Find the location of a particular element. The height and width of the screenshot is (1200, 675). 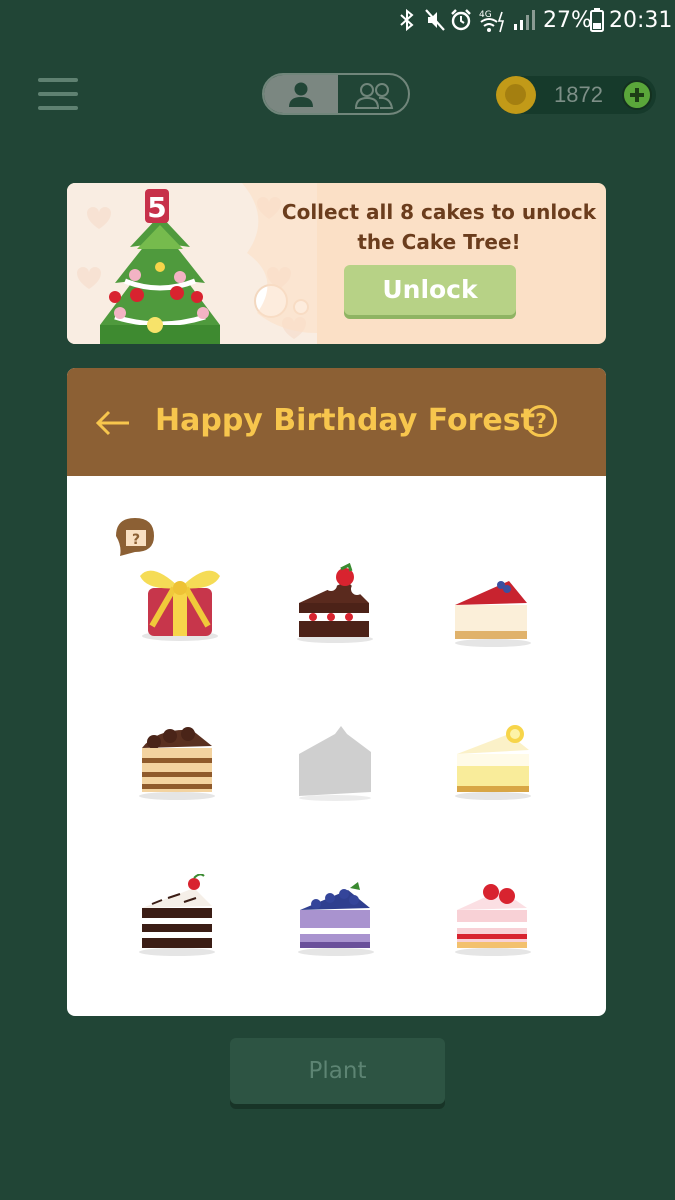

group-mode-button is located at coordinates (373, 94).